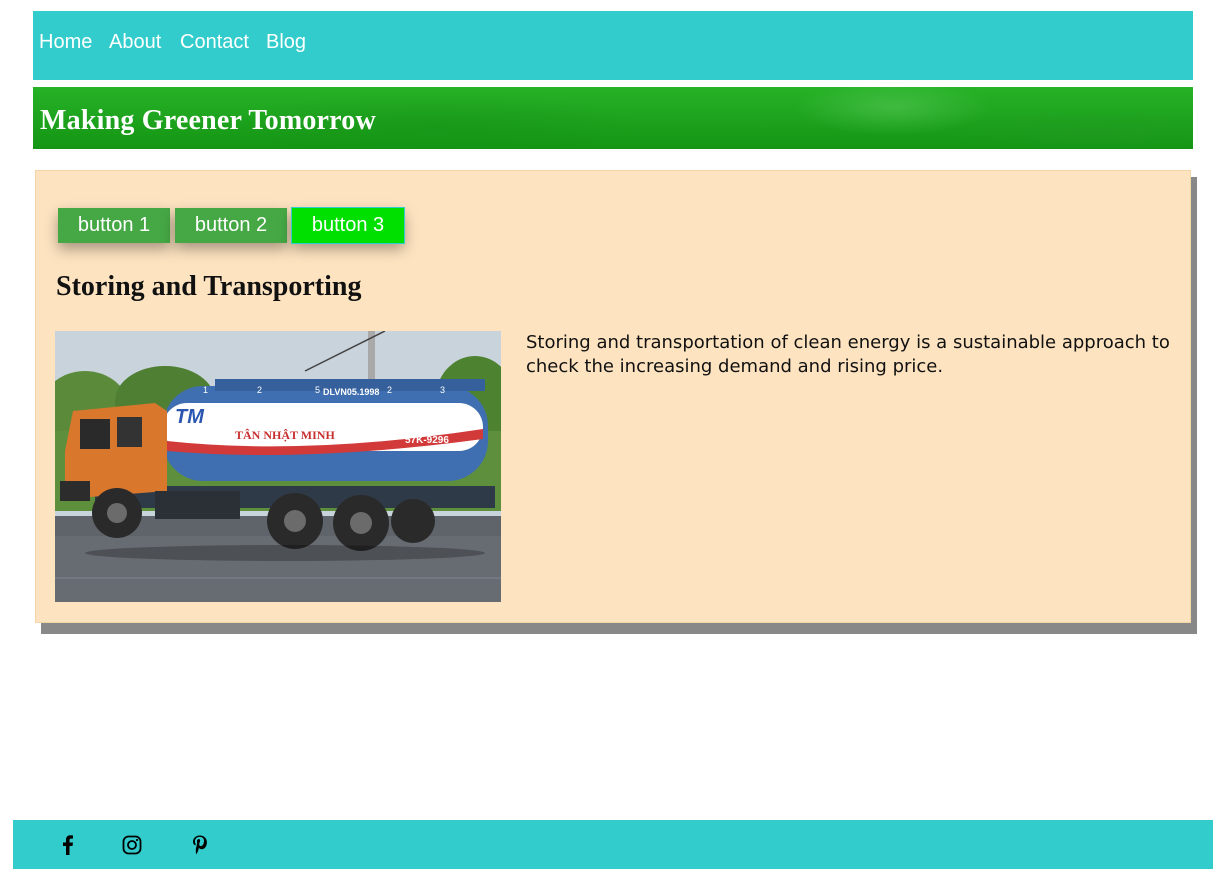 This screenshot has width=1225, height=869. I want to click on tab-button-1: button 1, so click(114, 225).